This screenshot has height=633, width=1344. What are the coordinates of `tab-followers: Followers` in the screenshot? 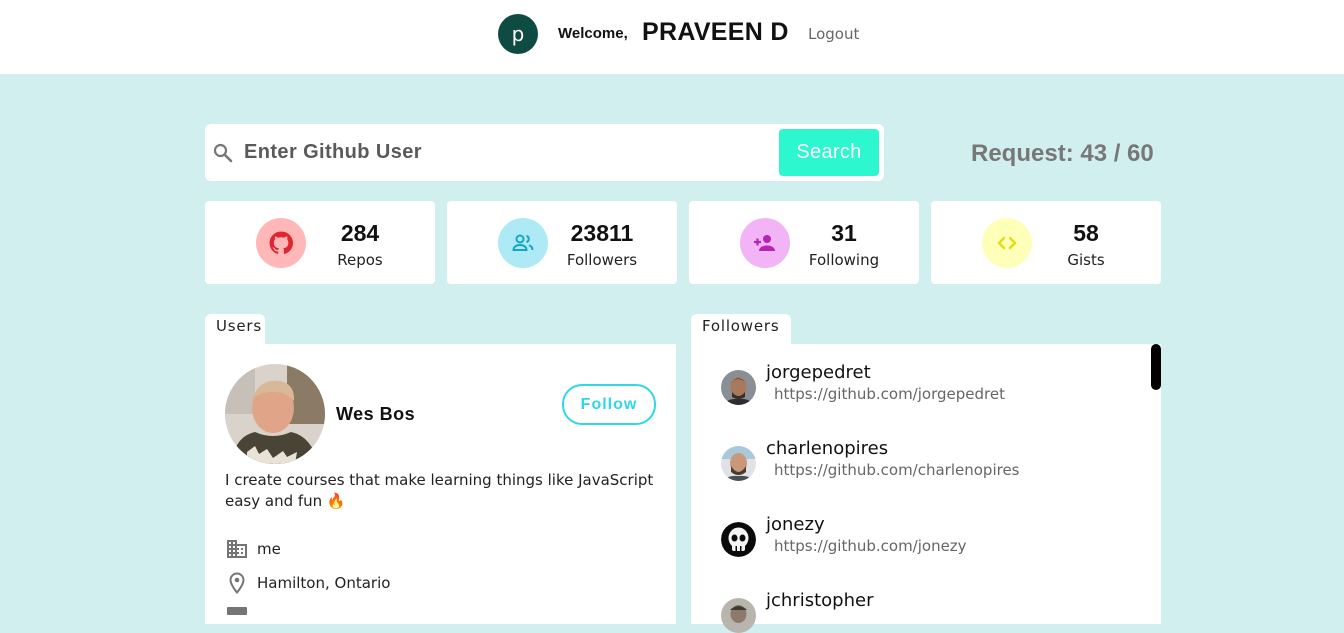 It's located at (741, 330).